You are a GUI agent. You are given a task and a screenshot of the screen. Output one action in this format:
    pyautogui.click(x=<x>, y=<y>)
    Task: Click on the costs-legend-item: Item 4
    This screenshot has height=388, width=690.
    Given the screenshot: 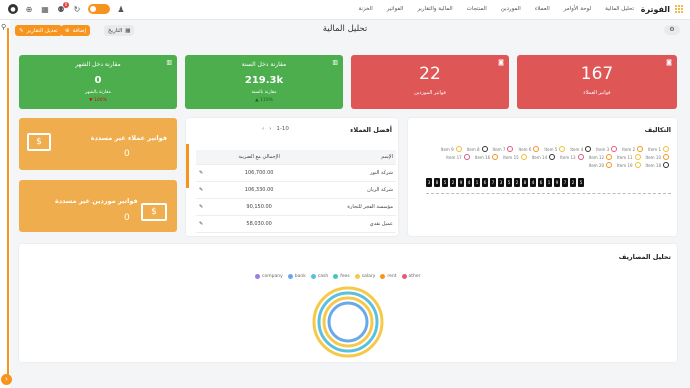 What is the action you would take?
    pyautogui.click(x=581, y=149)
    